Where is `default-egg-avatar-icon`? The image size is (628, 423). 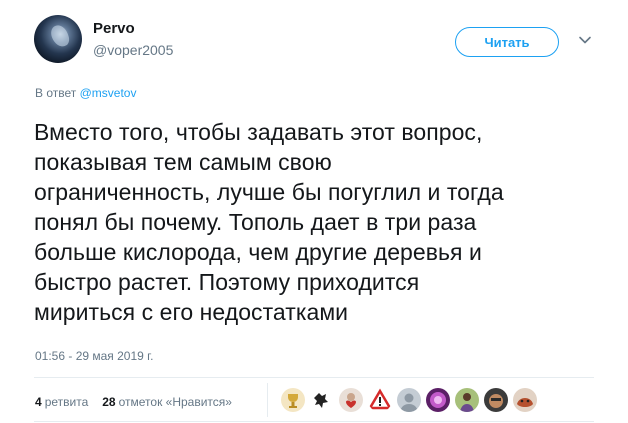
default-egg-avatar-icon is located at coordinates (409, 400).